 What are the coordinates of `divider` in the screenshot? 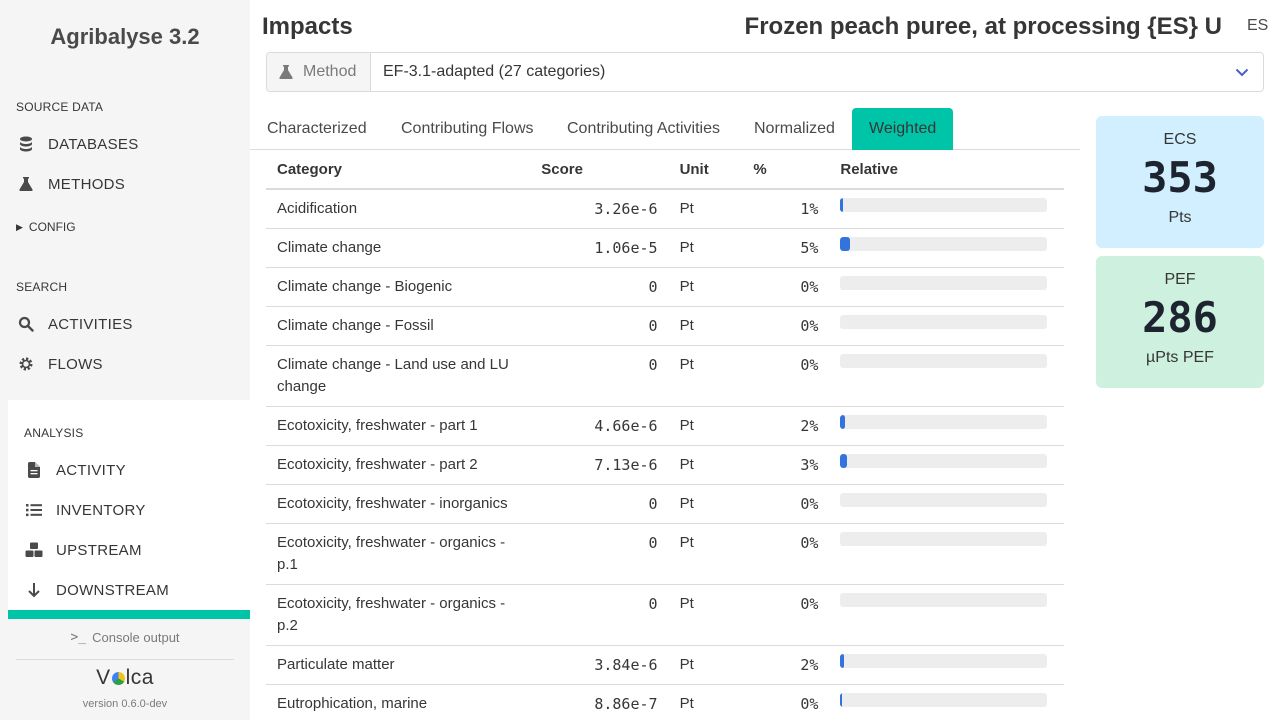 It's located at (125, 659).